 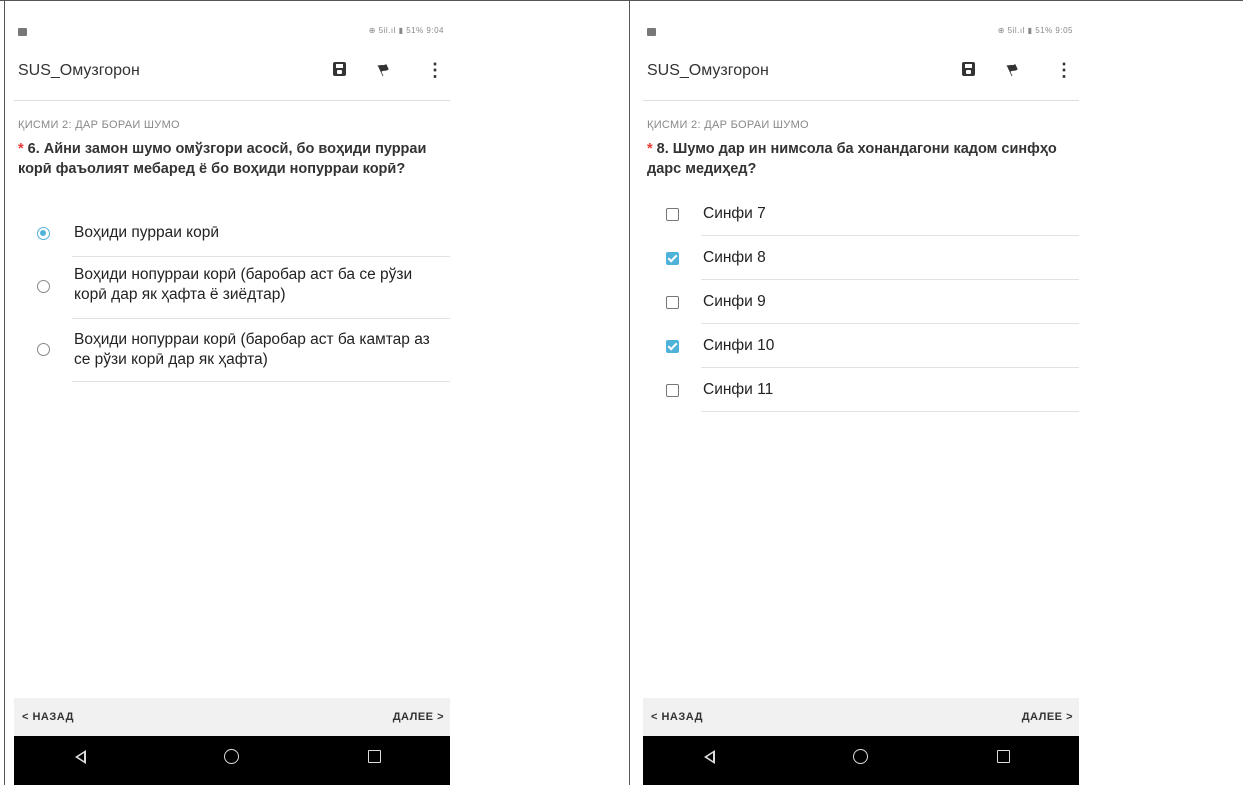 I want to click on screenshot-divider-middle, so click(x=629, y=392).